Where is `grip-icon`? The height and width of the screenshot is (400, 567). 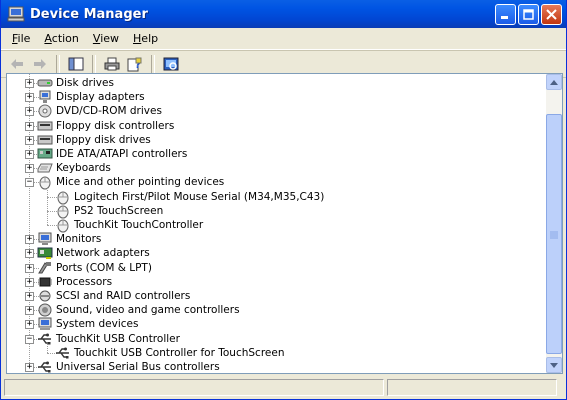 grip-icon is located at coordinates (554, 235).